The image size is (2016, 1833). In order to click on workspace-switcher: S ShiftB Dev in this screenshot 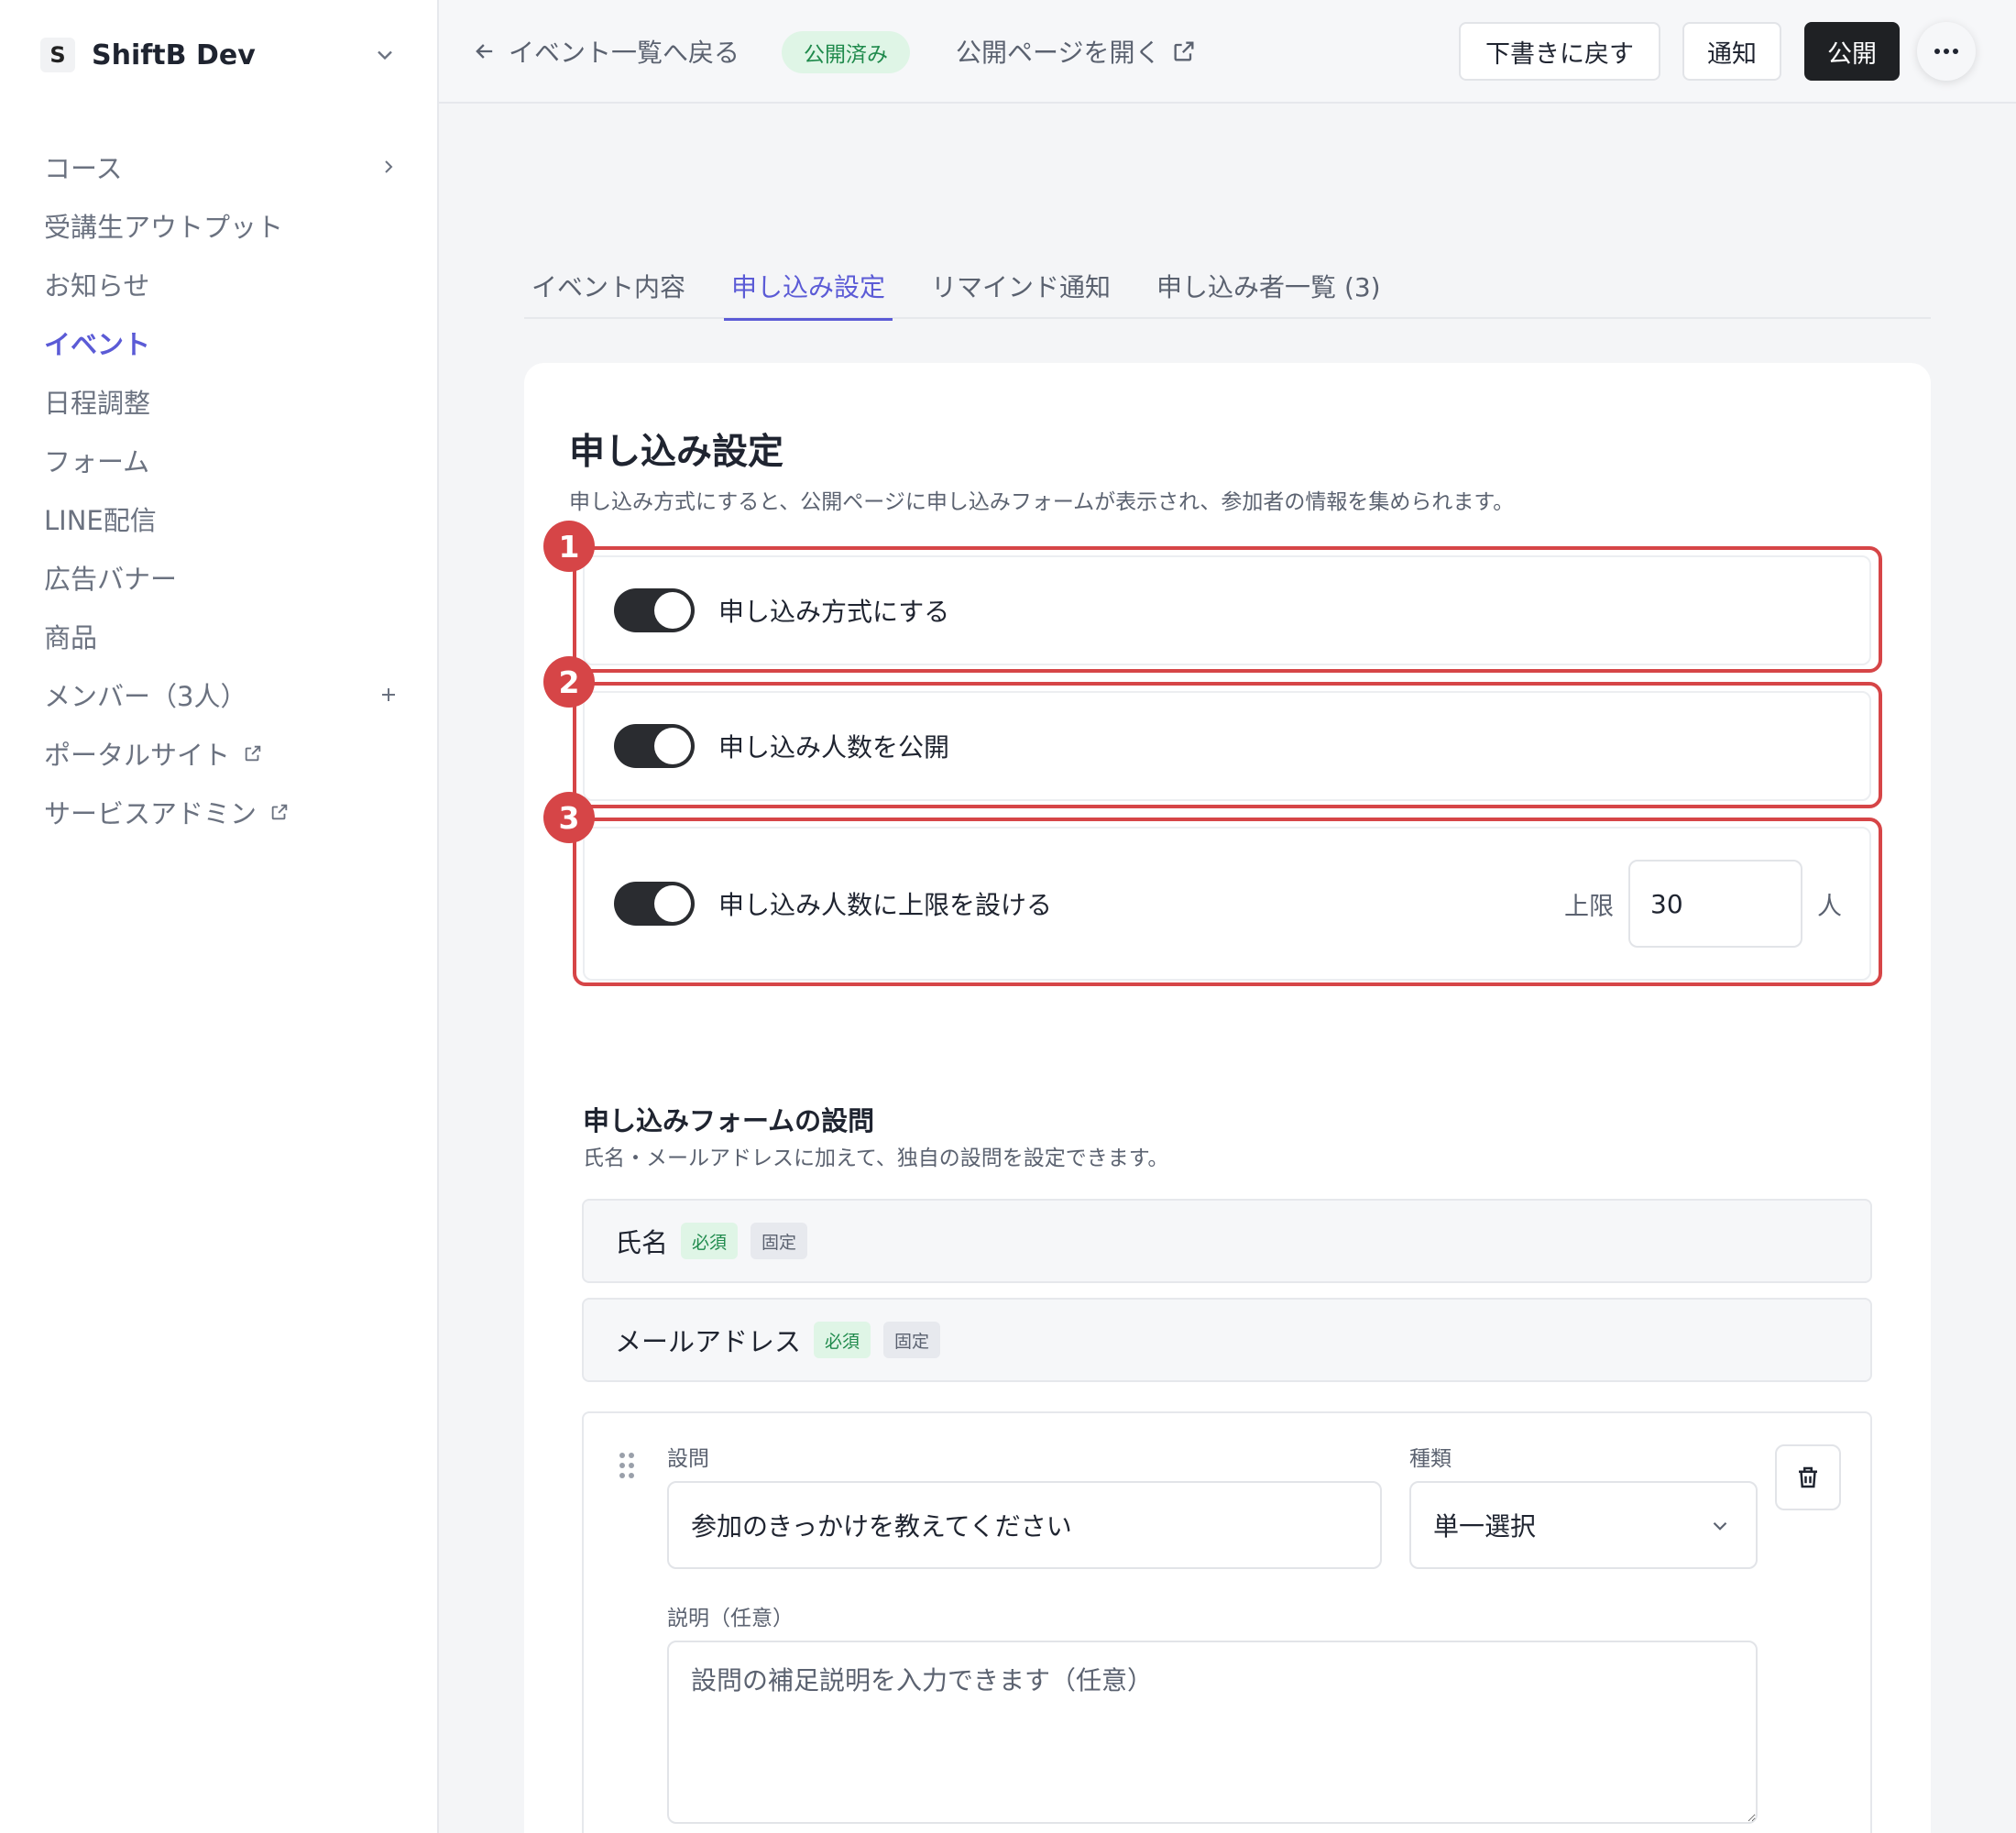, I will do `click(219, 55)`.